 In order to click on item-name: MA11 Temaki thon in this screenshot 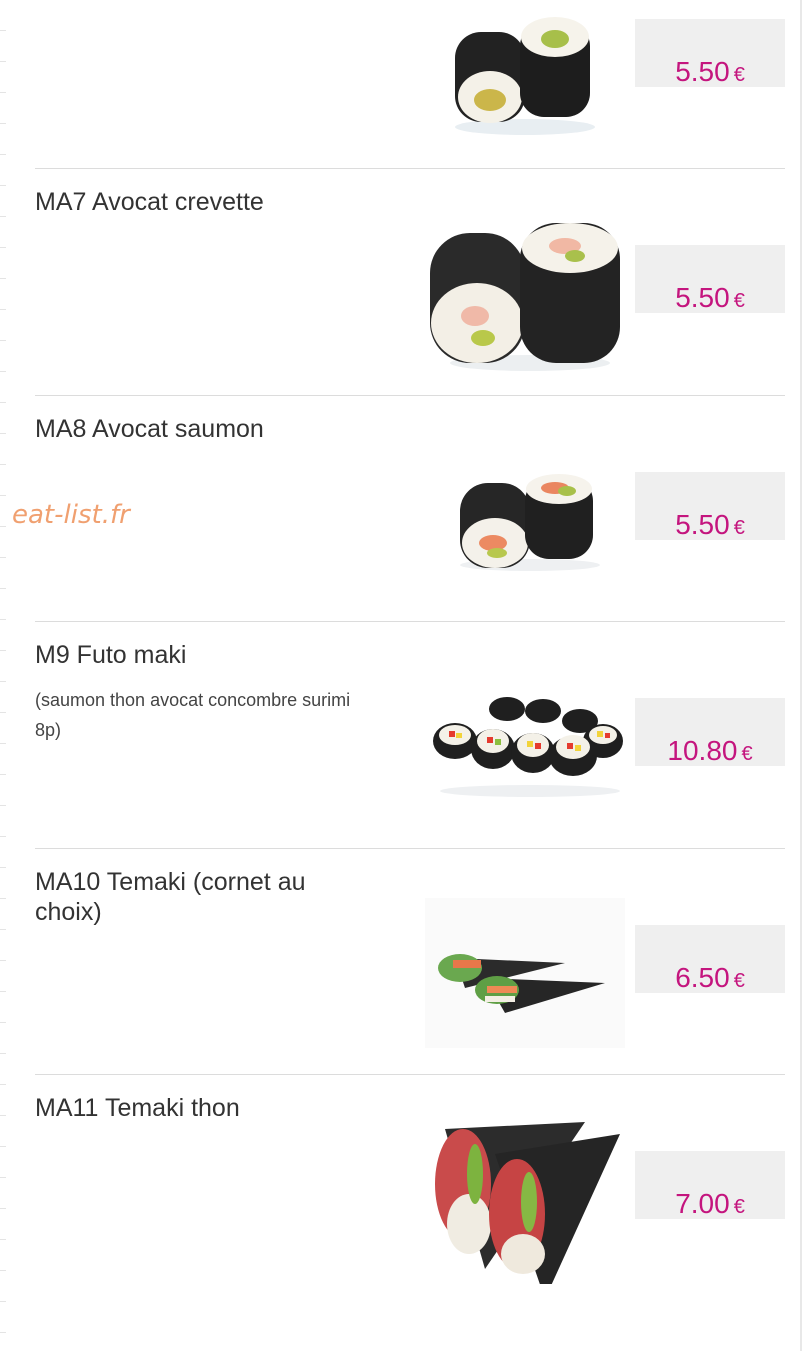, I will do `click(137, 1108)`.